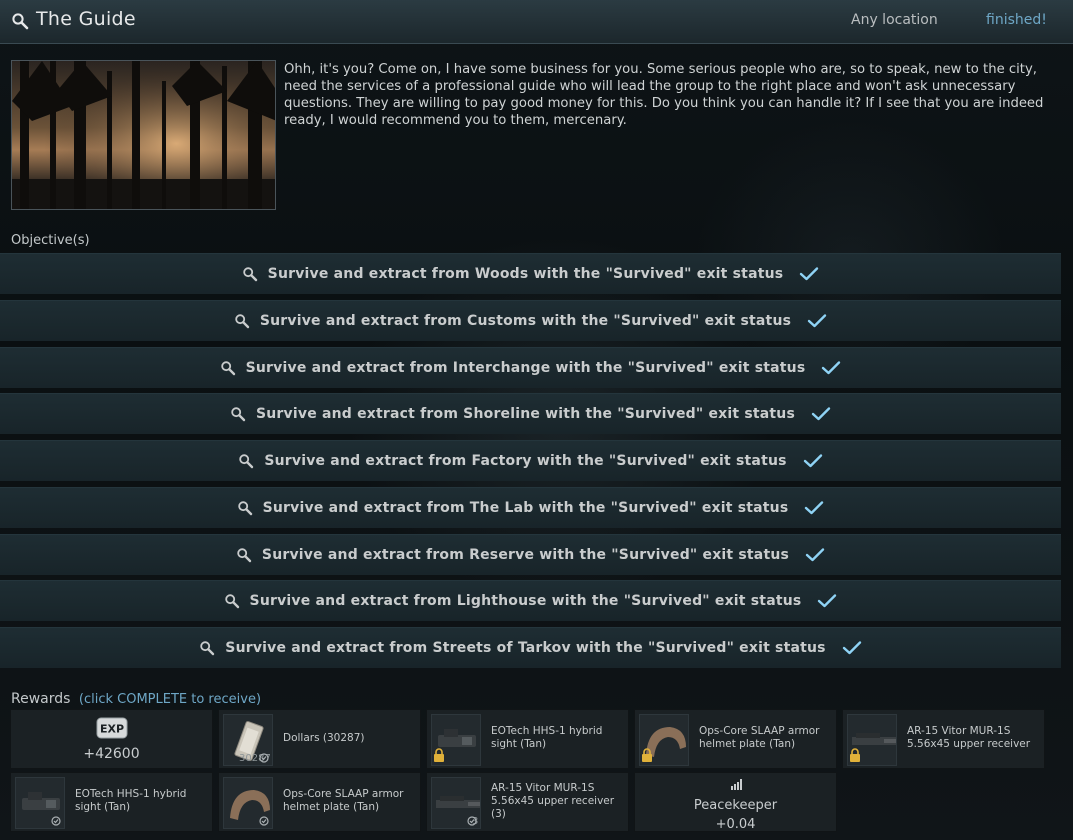  I want to click on rewards-label: Rewards (click COMPLETE to receive), so click(136, 699).